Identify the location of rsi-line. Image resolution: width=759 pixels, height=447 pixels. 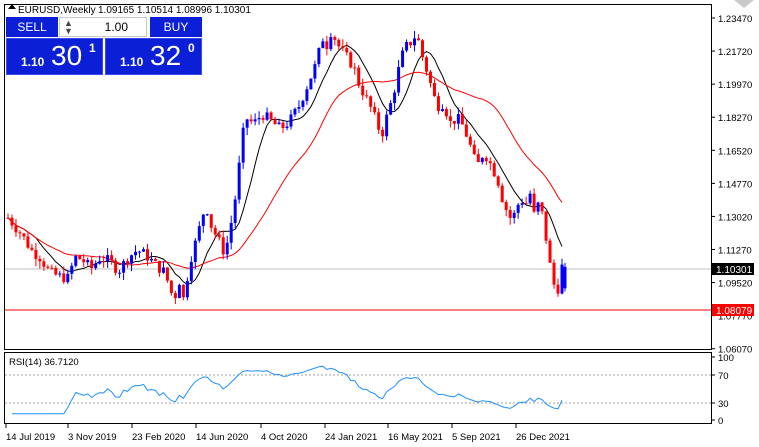
(287, 390).